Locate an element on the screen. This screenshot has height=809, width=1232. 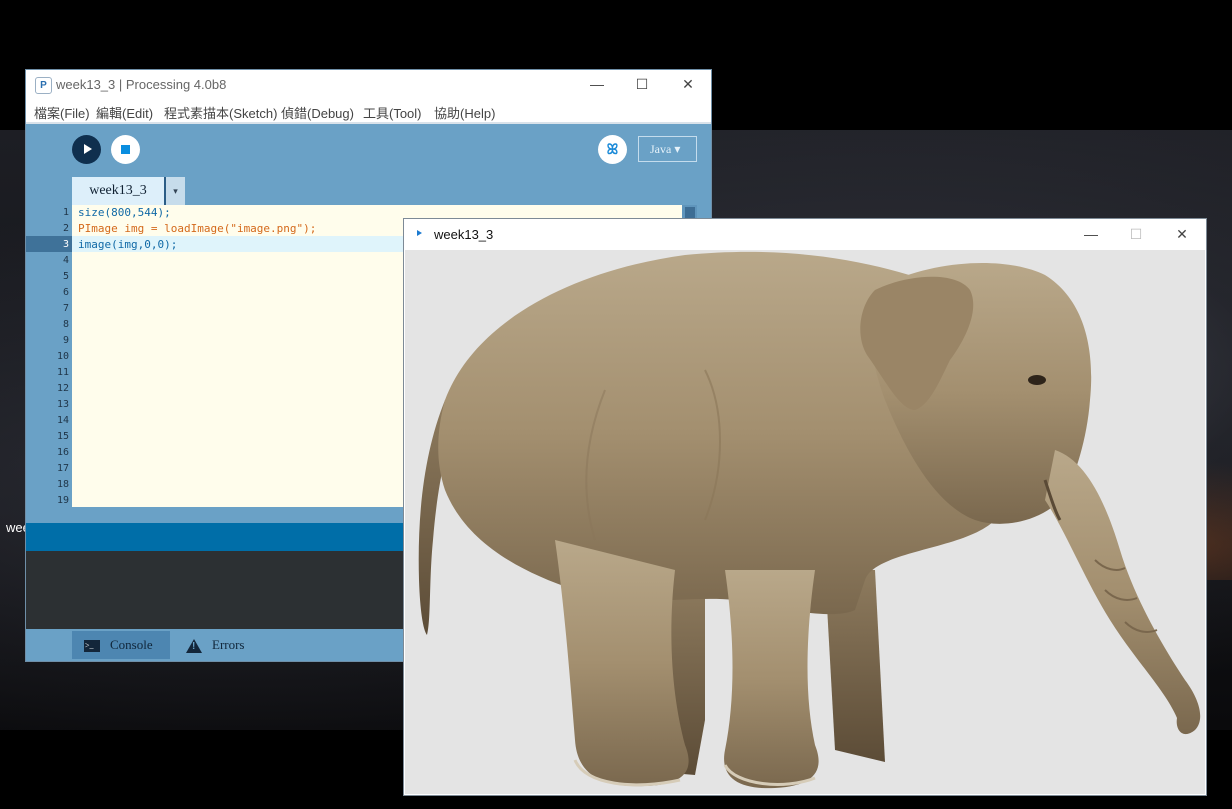
console-tab-label: Console is located at coordinates (131, 644).